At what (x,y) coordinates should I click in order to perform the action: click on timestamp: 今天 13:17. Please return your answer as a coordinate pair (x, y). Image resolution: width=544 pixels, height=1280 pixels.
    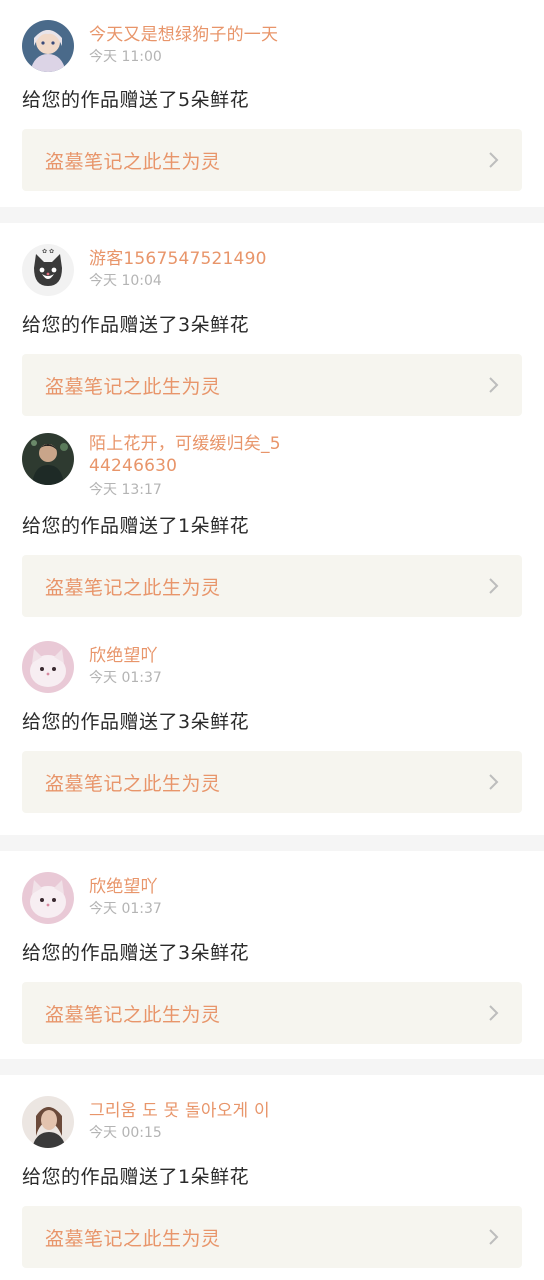
    Looking at the image, I should click on (125, 490).